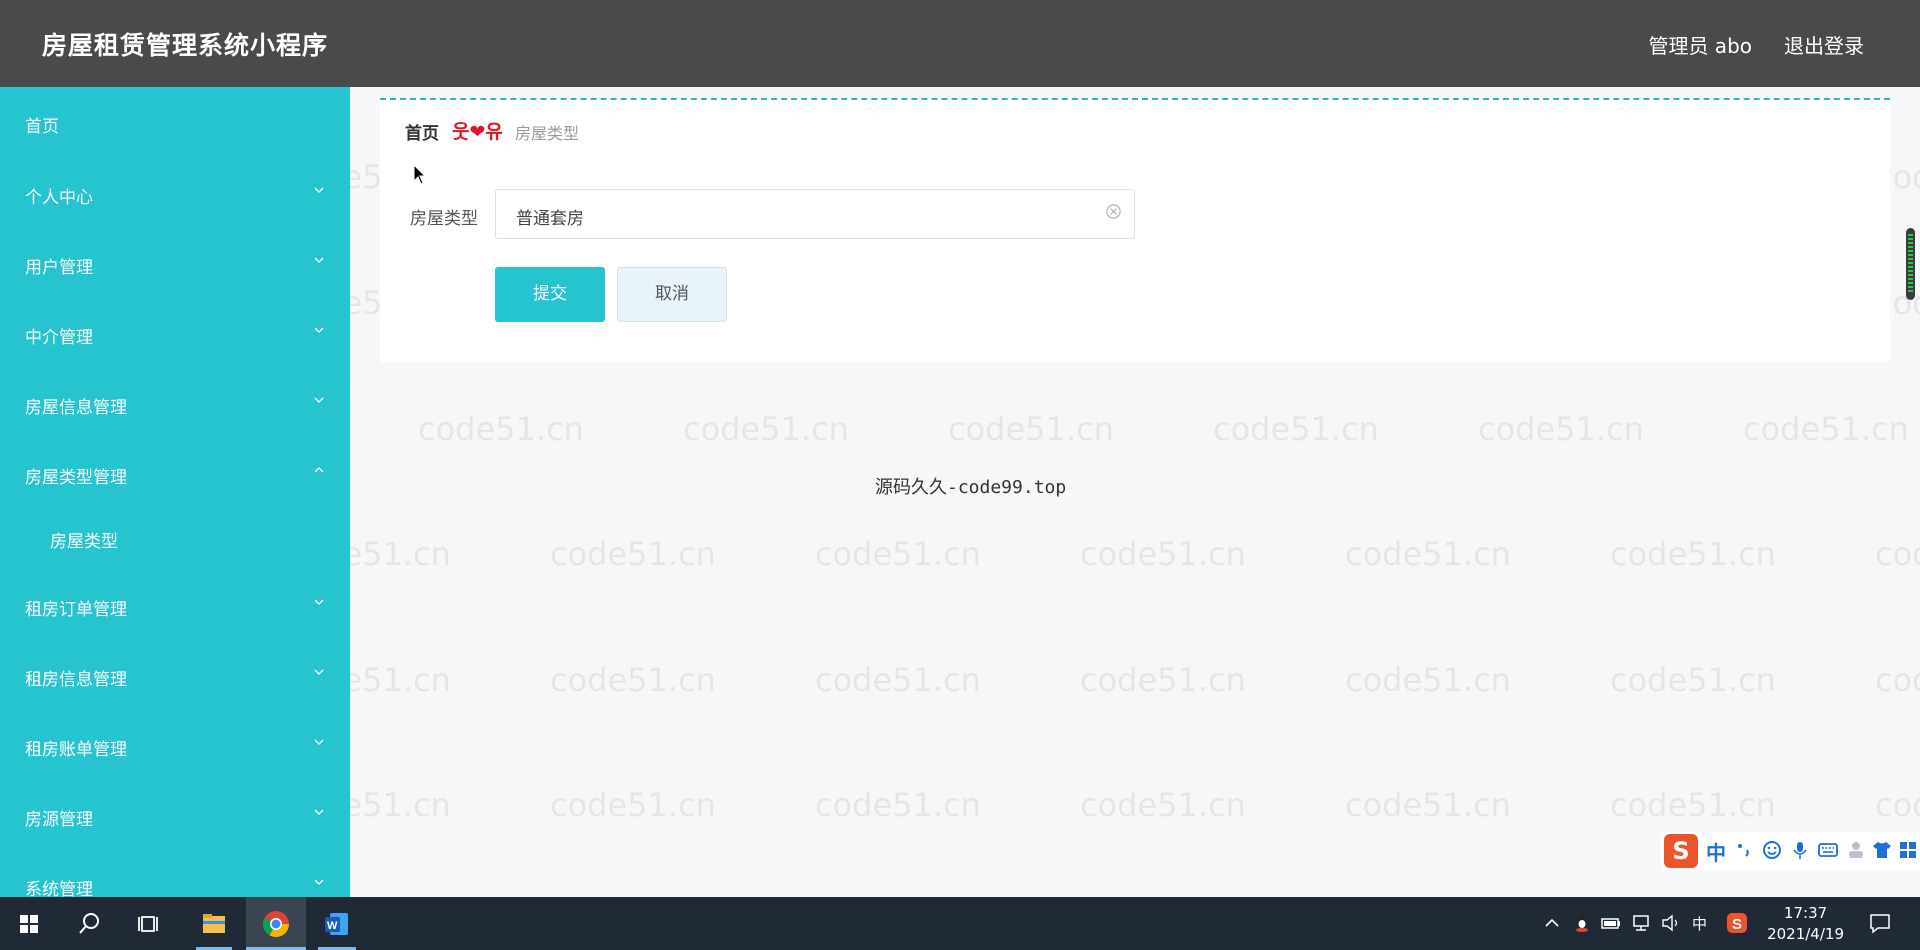 Image resolution: width=1920 pixels, height=950 pixels. What do you see at coordinates (59, 268) in the screenshot?
I see `sidebar-item-label: 用户管理` at bounding box center [59, 268].